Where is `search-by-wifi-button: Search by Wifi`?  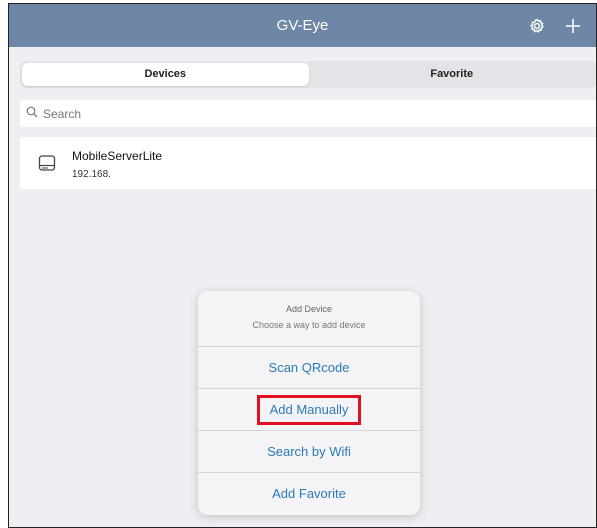 search-by-wifi-button: Search by Wifi is located at coordinates (309, 452).